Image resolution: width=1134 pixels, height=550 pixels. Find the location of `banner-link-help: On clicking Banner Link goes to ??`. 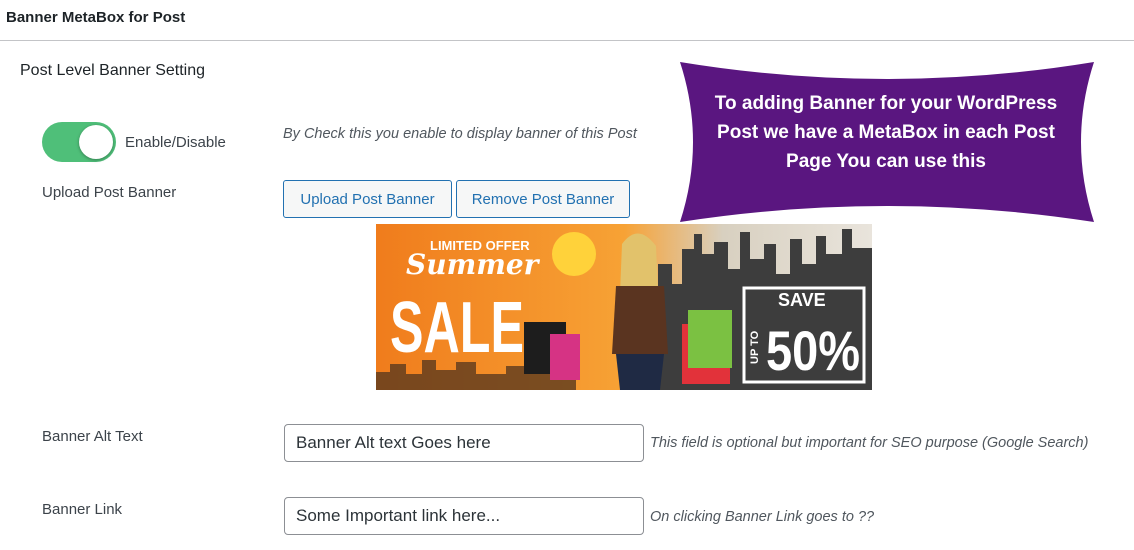

banner-link-help: On clicking Banner Link goes to ?? is located at coordinates (762, 517).